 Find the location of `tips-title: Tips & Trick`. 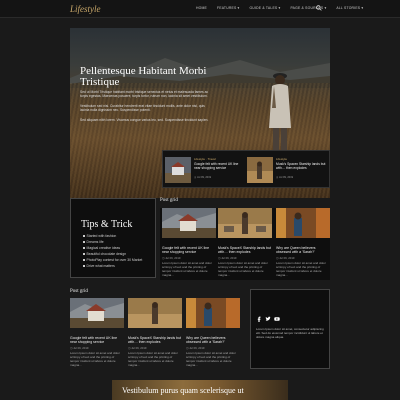

tips-title: Tips & Trick is located at coordinates (107, 224).